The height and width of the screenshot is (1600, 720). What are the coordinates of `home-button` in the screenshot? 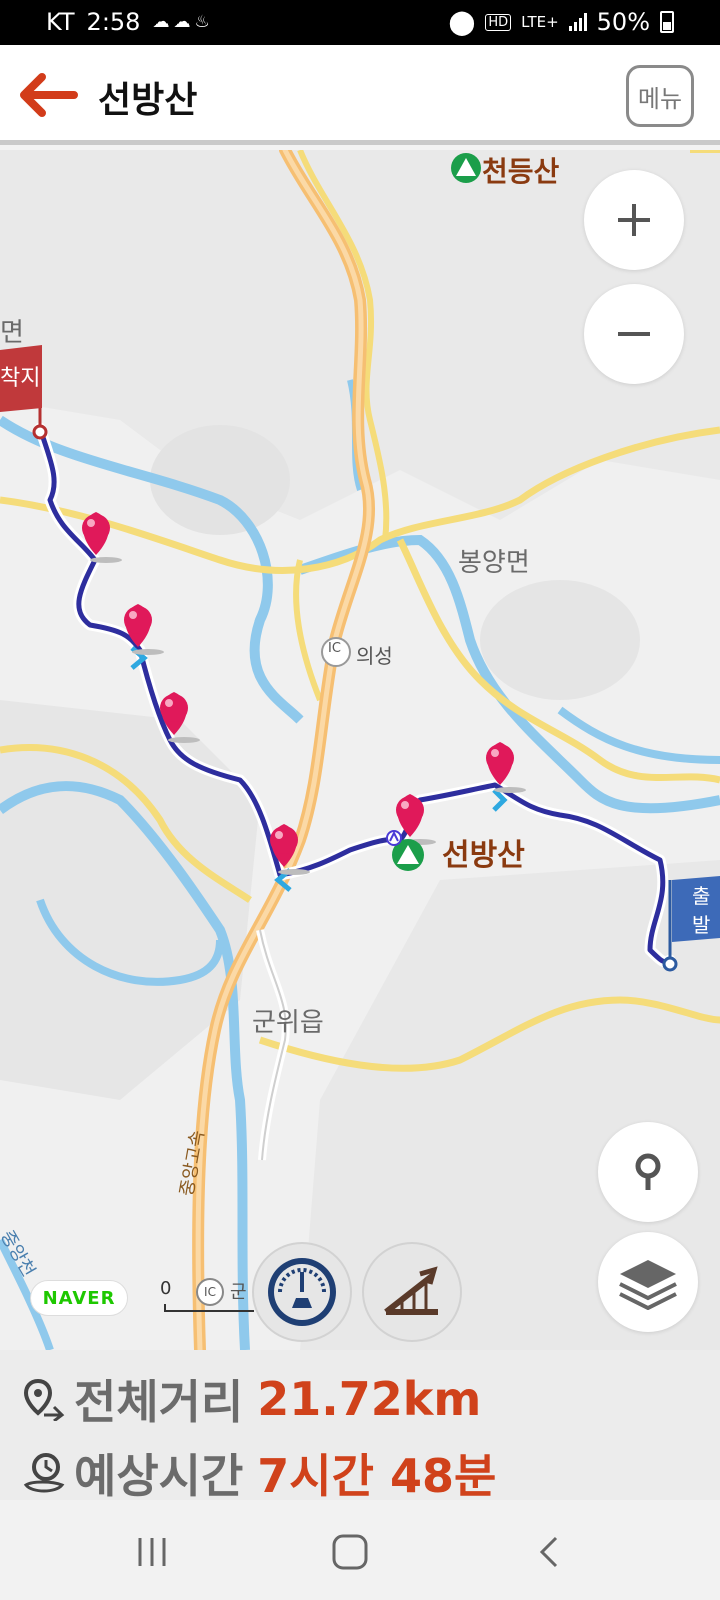 It's located at (350, 1552).